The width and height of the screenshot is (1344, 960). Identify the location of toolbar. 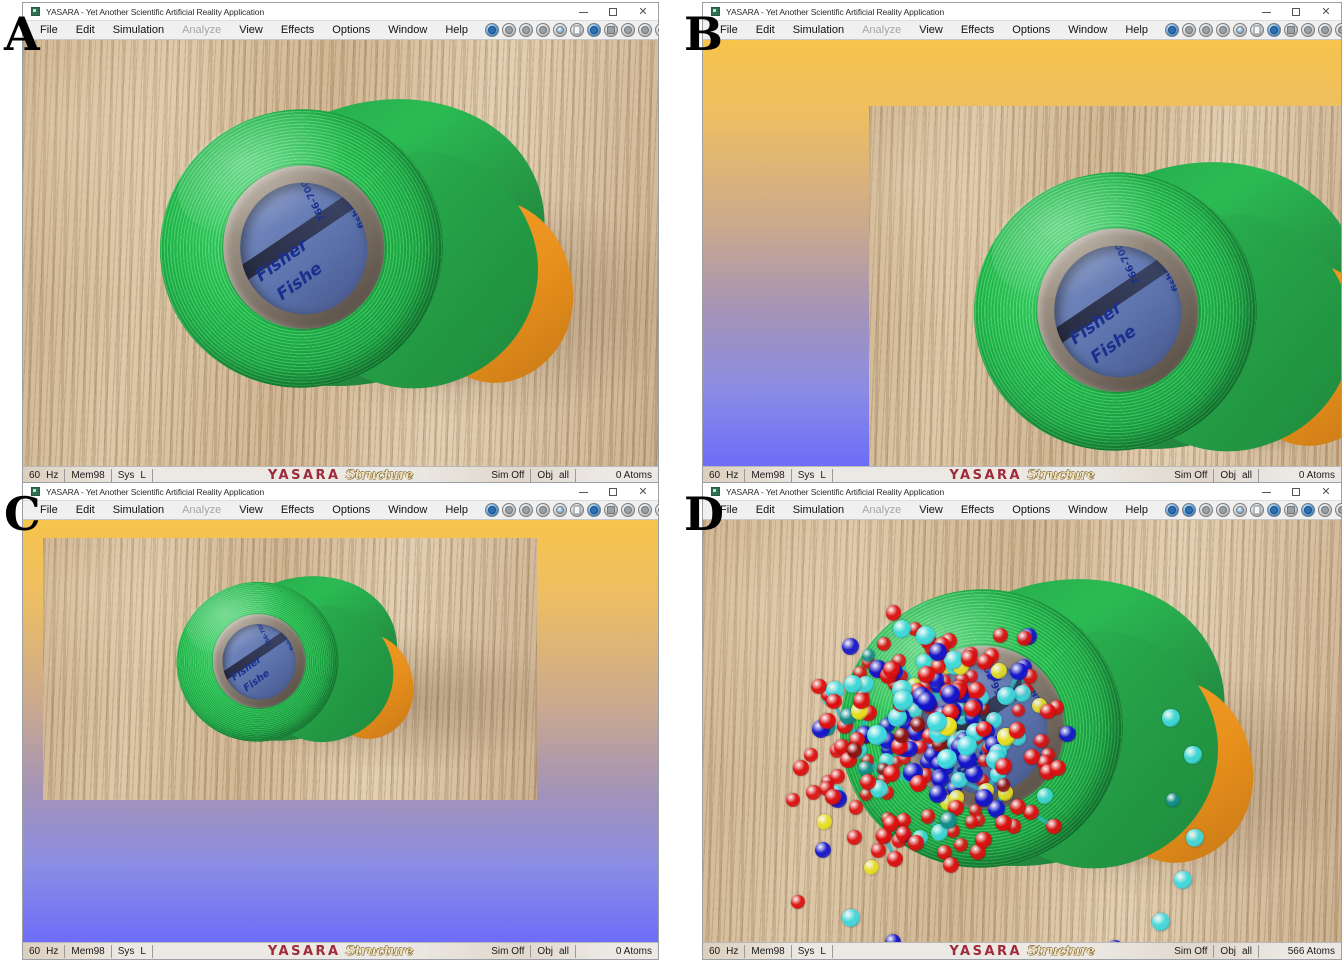
(1253, 30).